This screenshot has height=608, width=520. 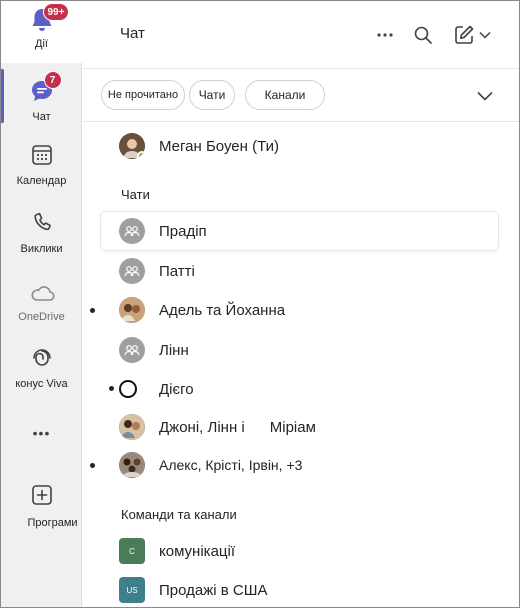 What do you see at coordinates (464, 34) in the screenshot?
I see `compose-icon` at bounding box center [464, 34].